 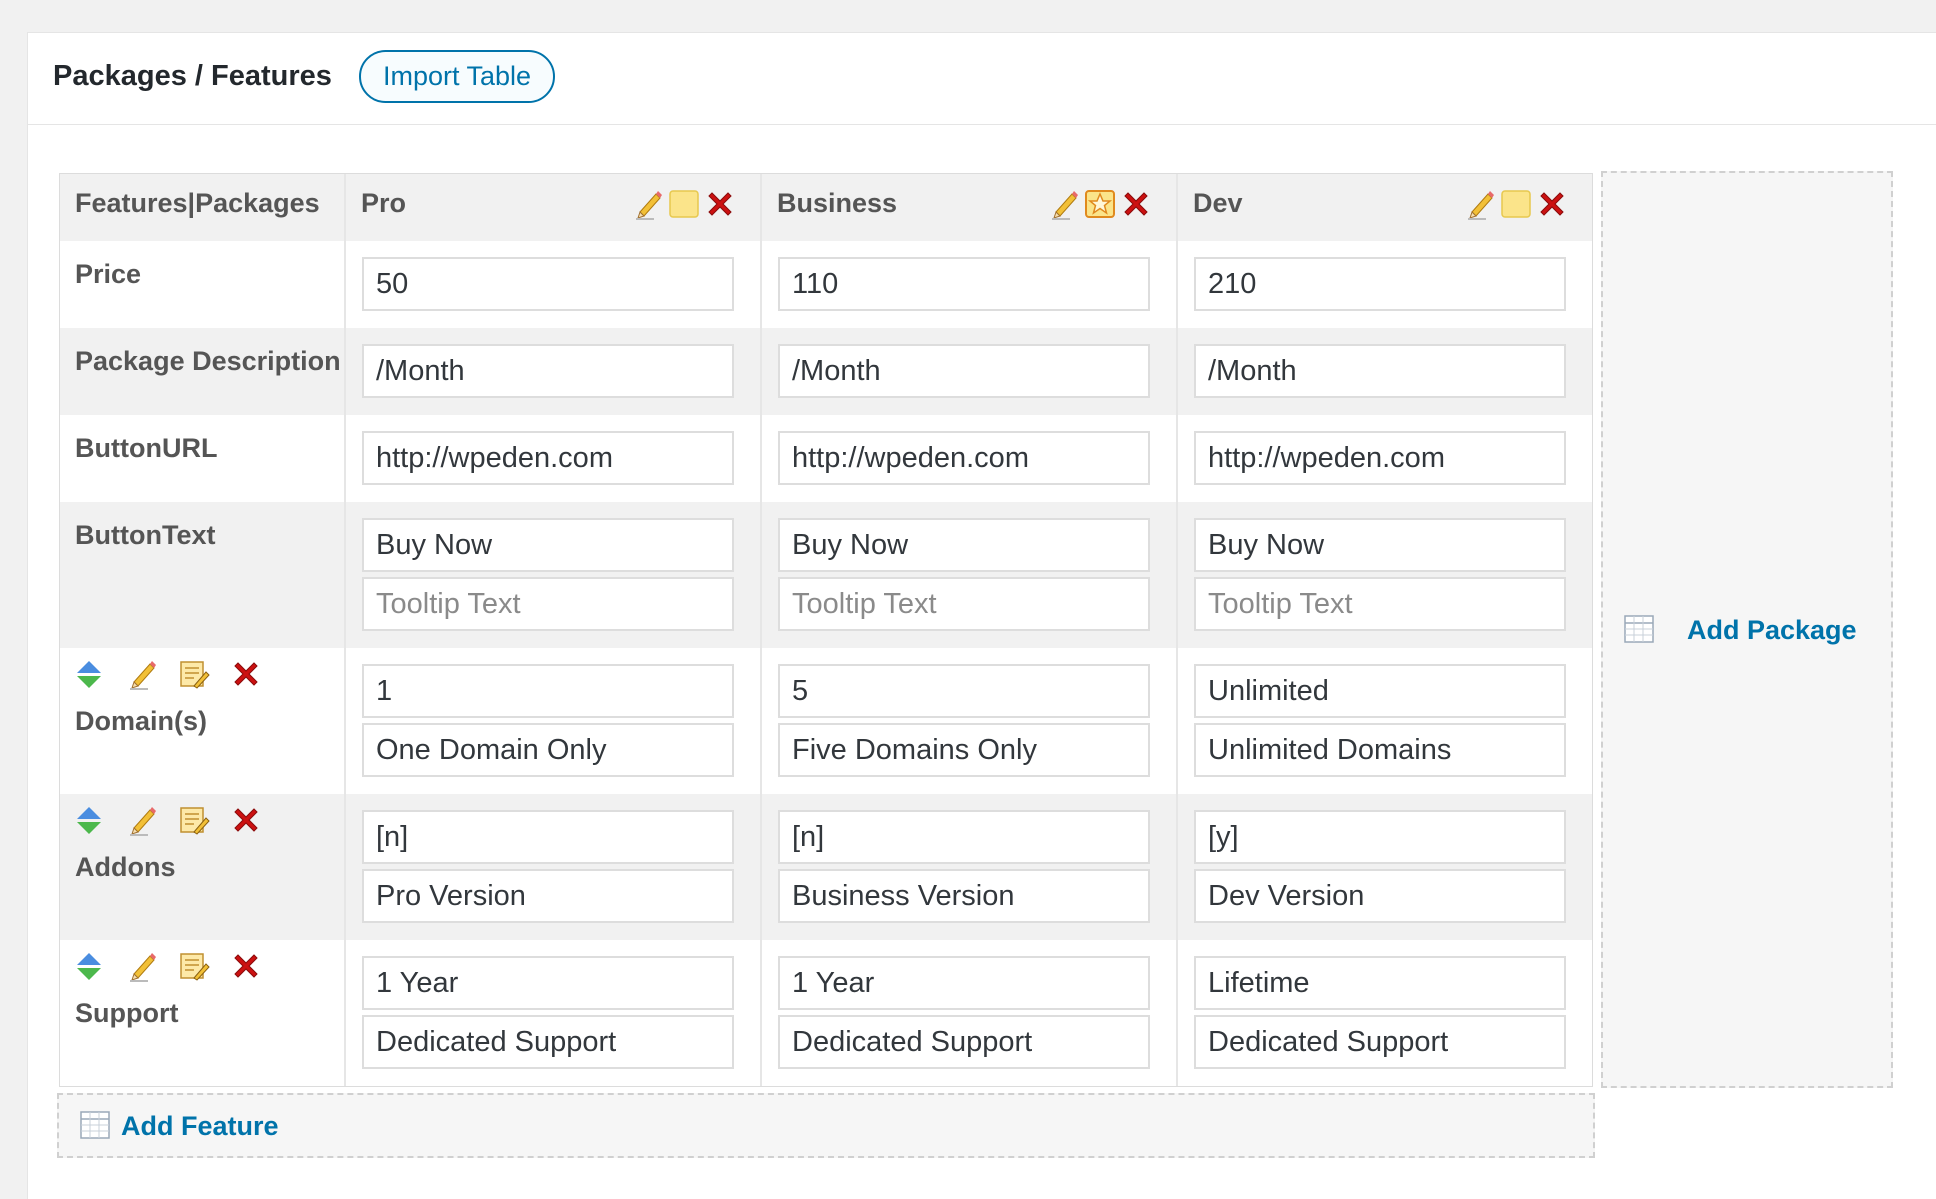 What do you see at coordinates (145, 535) in the screenshot?
I see `button-text-label: ButtonText` at bounding box center [145, 535].